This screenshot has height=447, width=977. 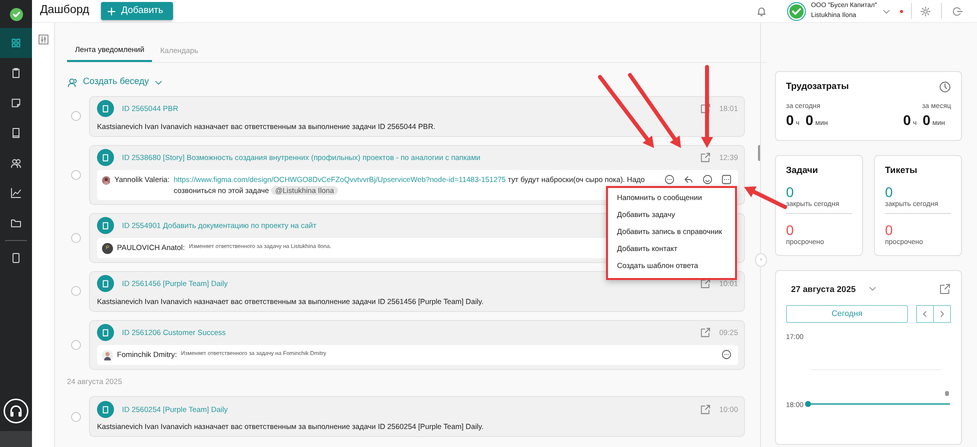 I want to click on create-chat-button: Создать беседу, so click(x=115, y=82).